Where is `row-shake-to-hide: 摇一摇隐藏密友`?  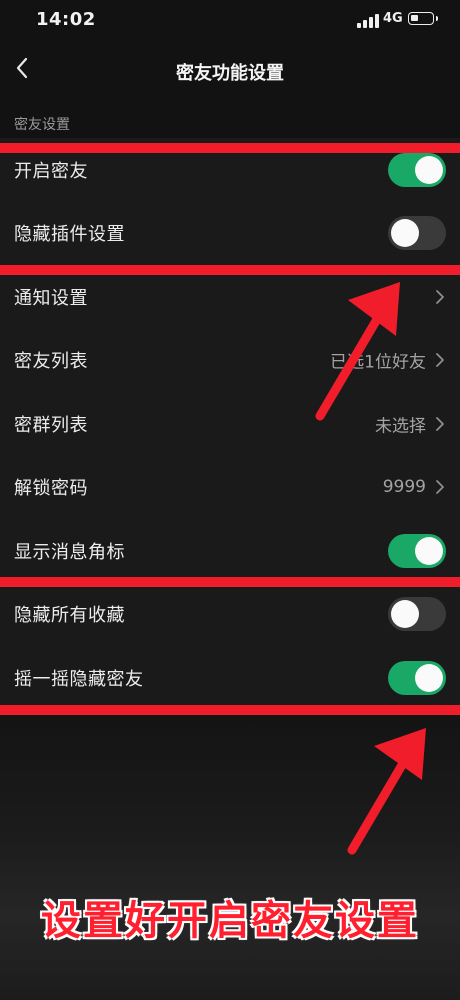
row-shake-to-hide: 摇一摇隐藏密友 is located at coordinates (230, 678).